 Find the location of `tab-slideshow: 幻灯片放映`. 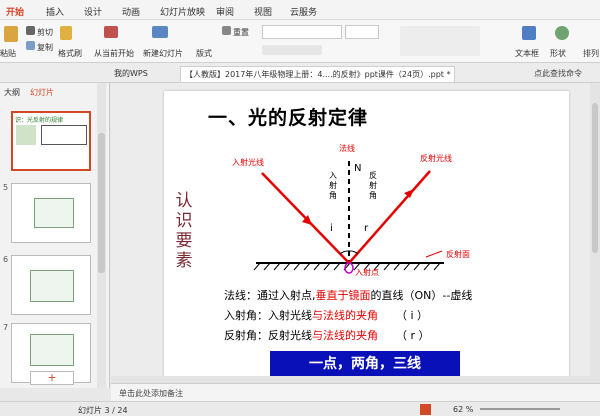

tab-slideshow: 幻灯片放映 is located at coordinates (182, 11).